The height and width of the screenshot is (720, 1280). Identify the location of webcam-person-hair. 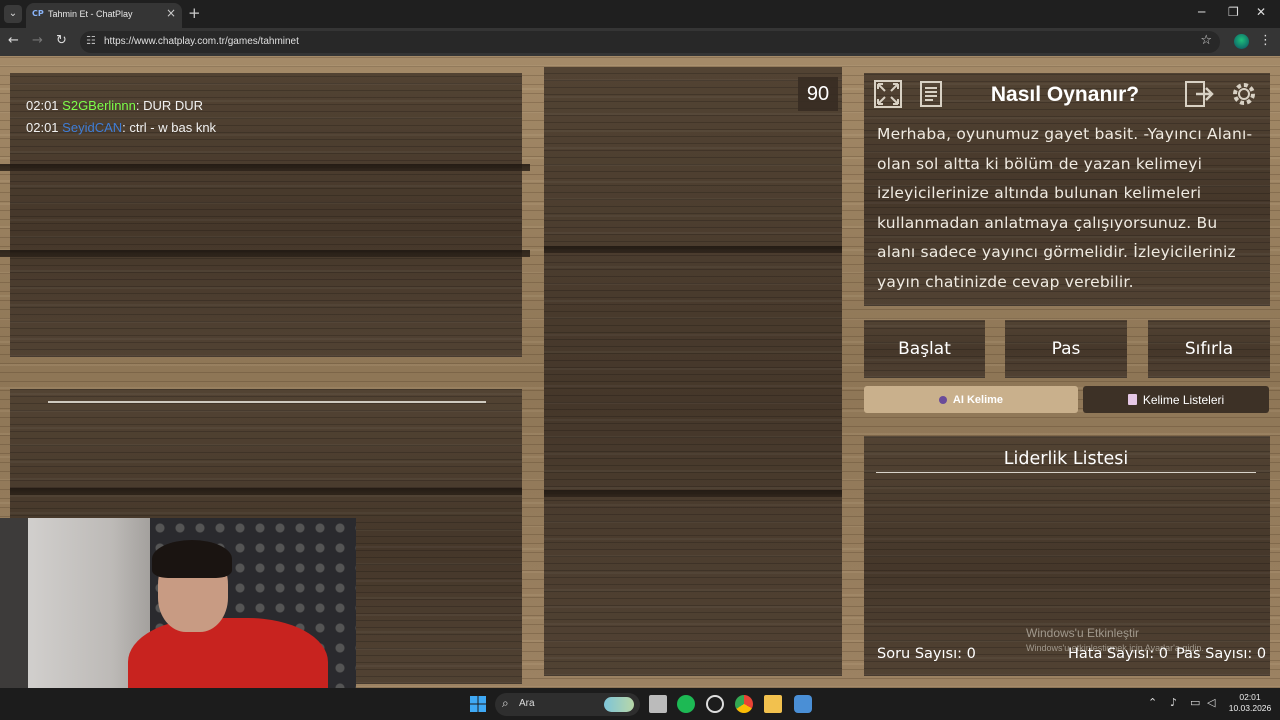
(192, 559).